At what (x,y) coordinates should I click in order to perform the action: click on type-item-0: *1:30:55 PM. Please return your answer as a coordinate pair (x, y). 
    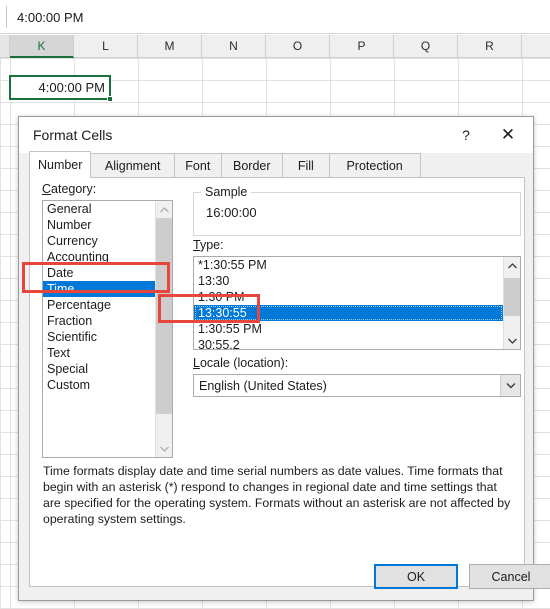
    Looking at the image, I should click on (348, 265).